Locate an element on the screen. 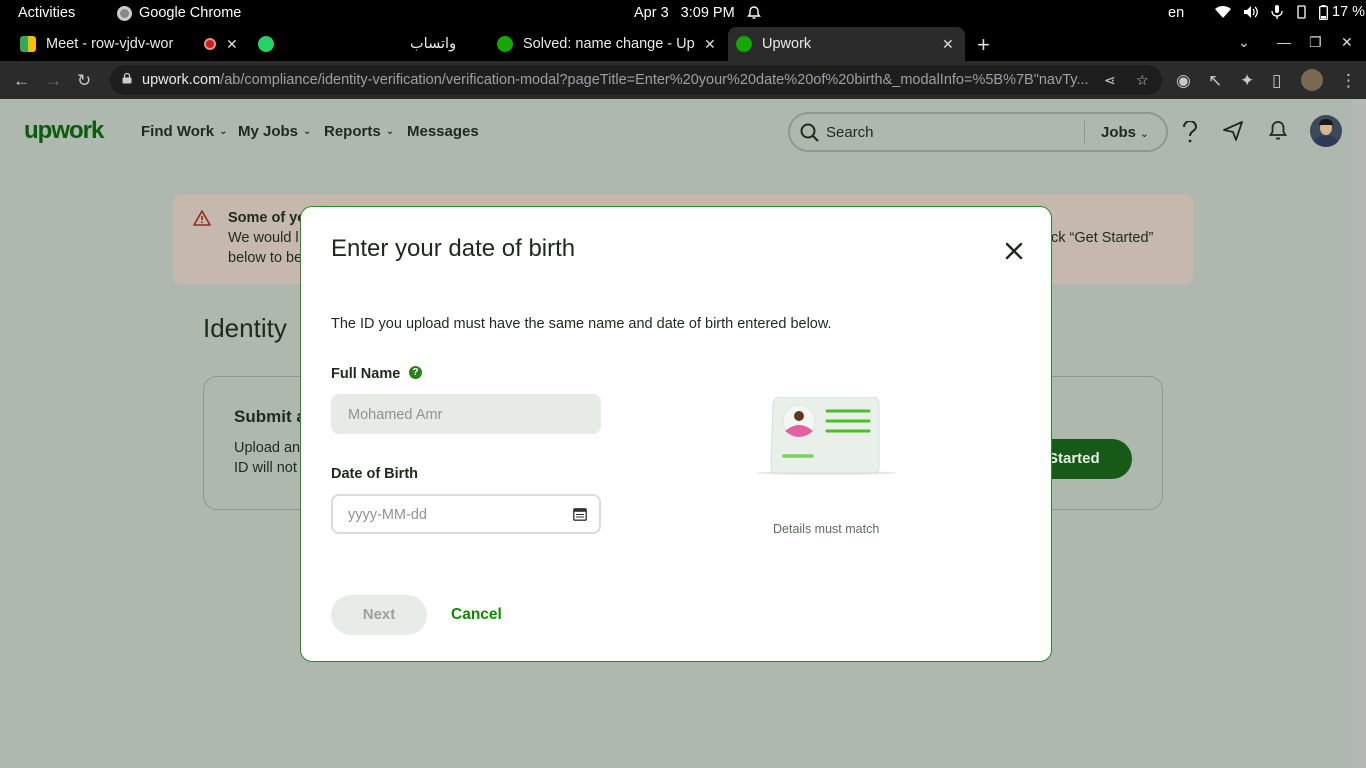  app-name: Google Chrome is located at coordinates (190, 13).